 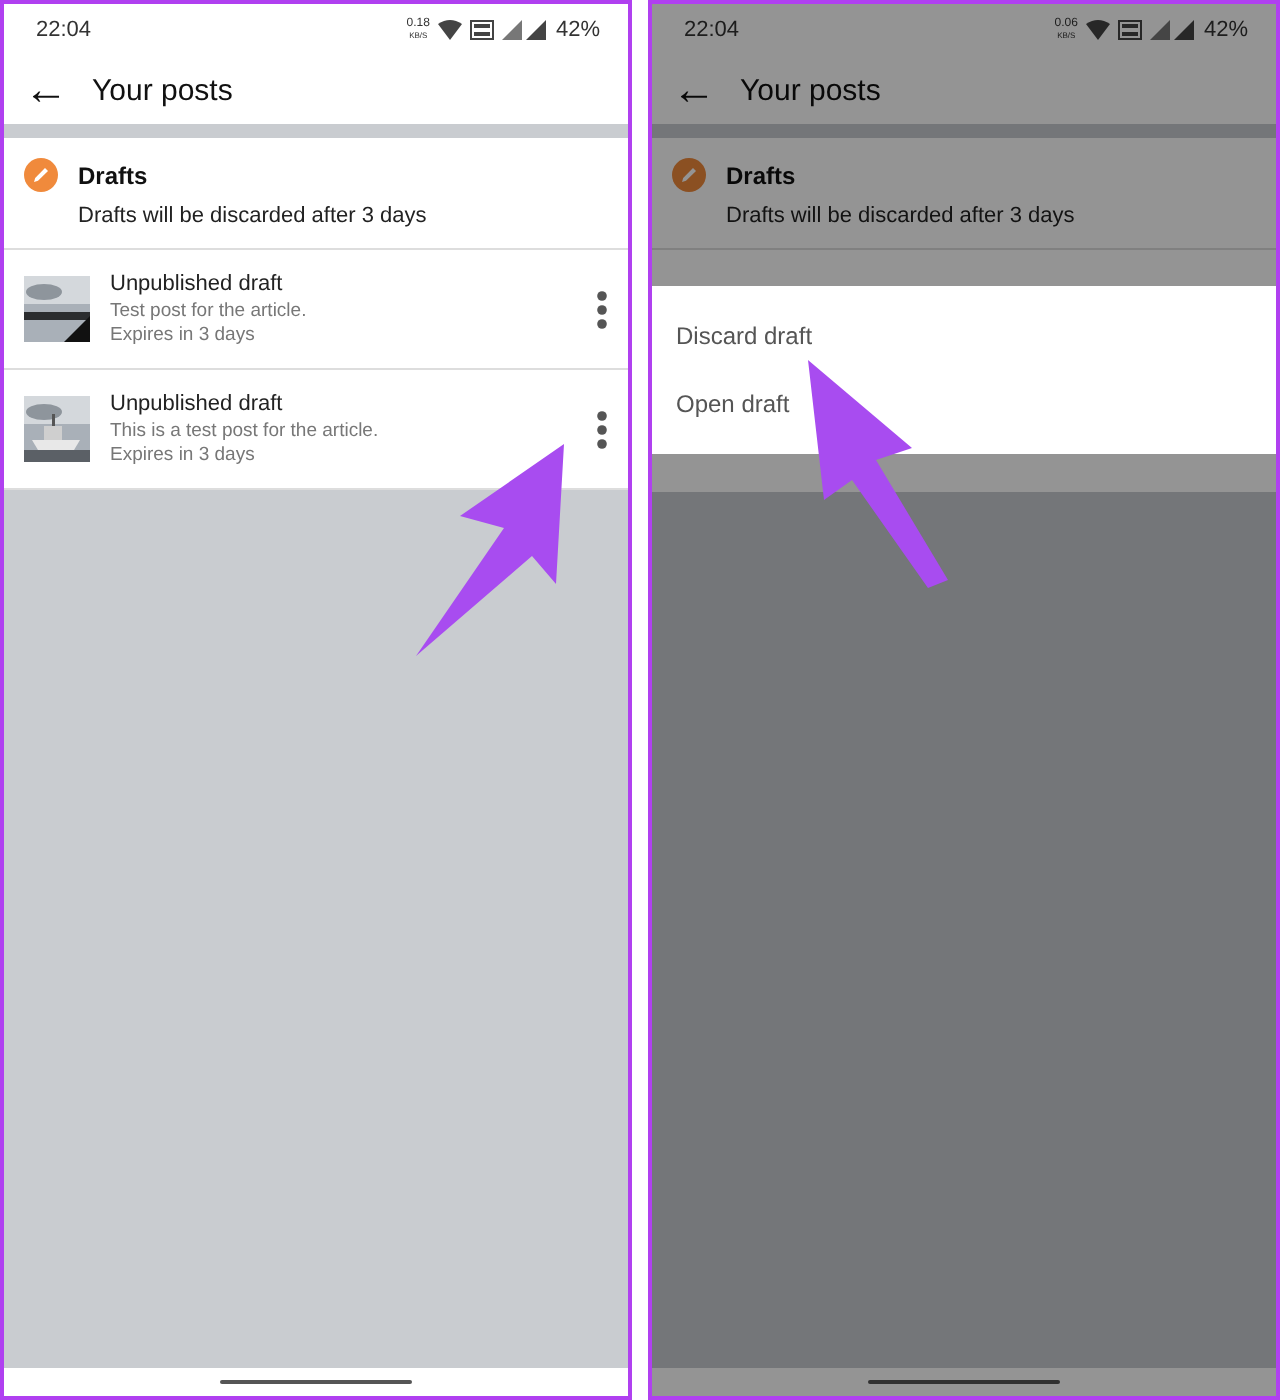 What do you see at coordinates (964, 336) in the screenshot?
I see `menu-item: Discard draft` at bounding box center [964, 336].